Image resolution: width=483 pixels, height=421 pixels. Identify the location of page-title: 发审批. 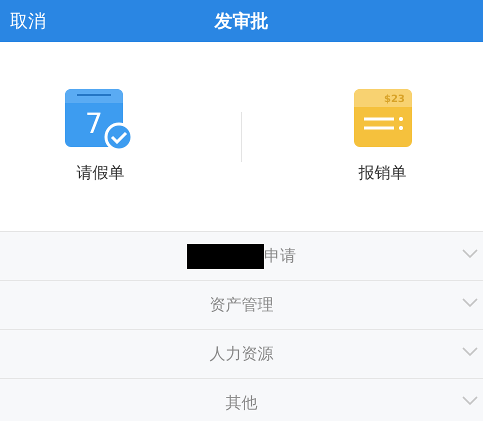
(241, 22).